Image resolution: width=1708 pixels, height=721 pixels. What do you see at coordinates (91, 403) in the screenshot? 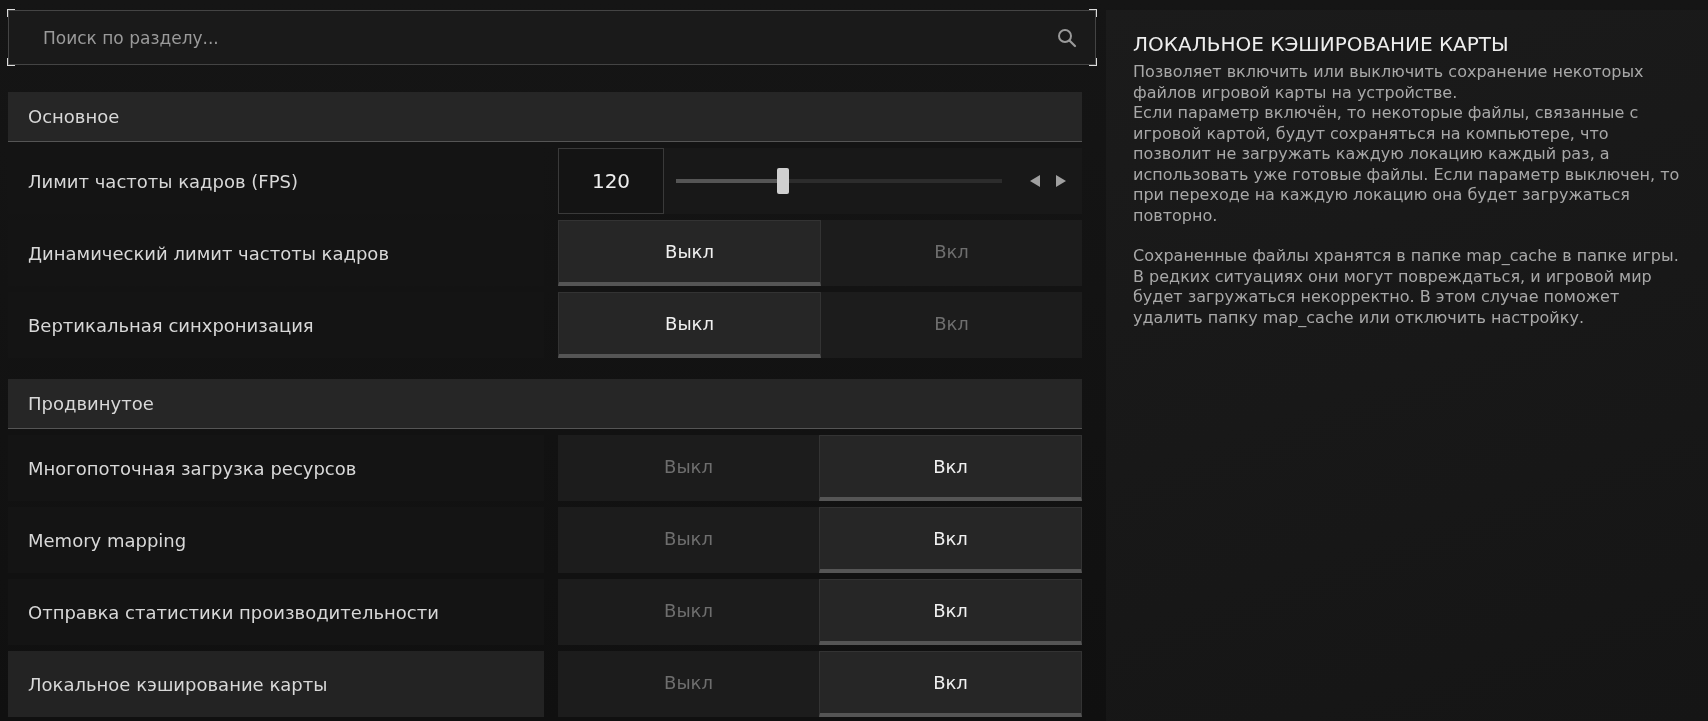
I see `section-title: Продвинутое` at bounding box center [91, 403].